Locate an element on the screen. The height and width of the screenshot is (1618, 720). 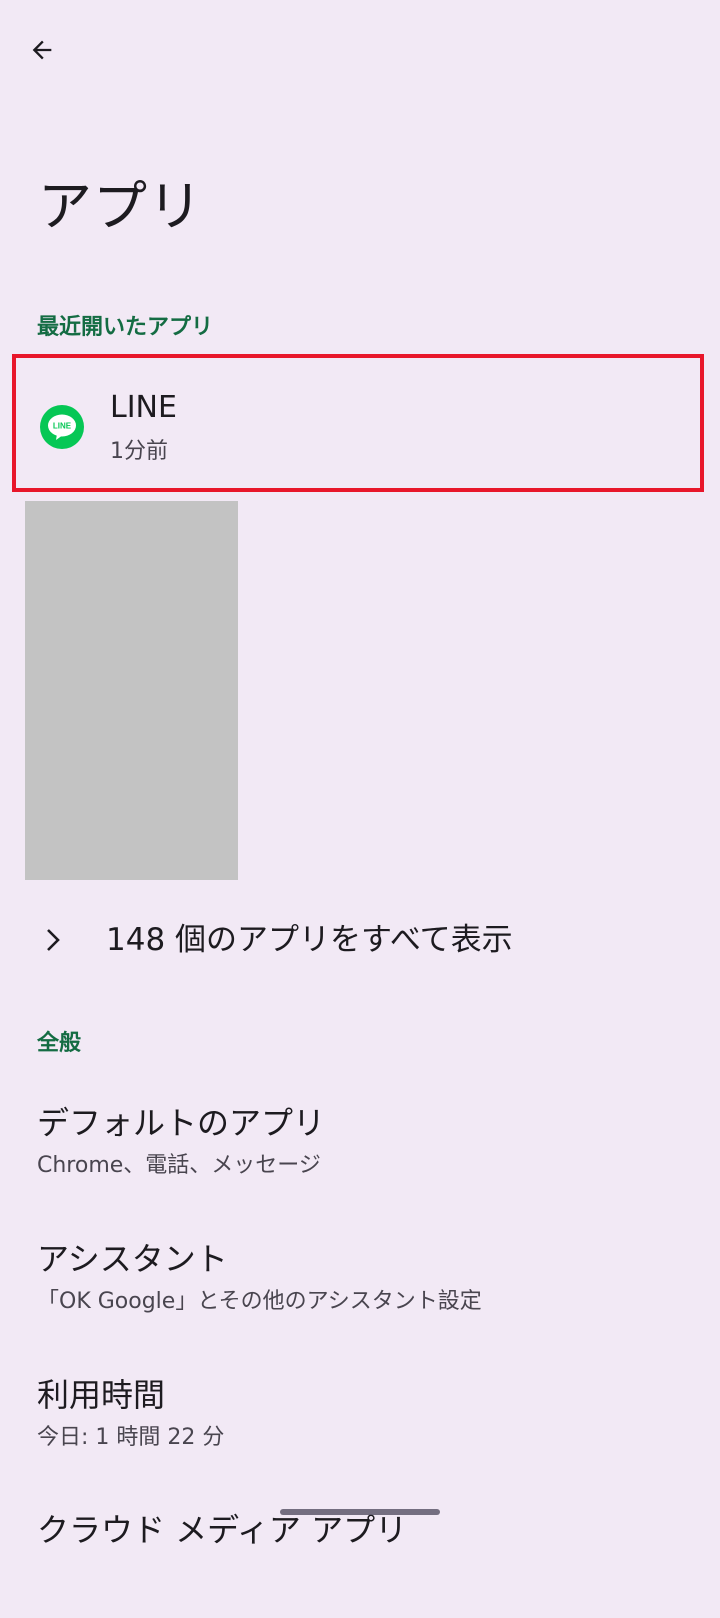
cloud-media-apps-item: クラウド メディア アプリ is located at coordinates (360, 1563).